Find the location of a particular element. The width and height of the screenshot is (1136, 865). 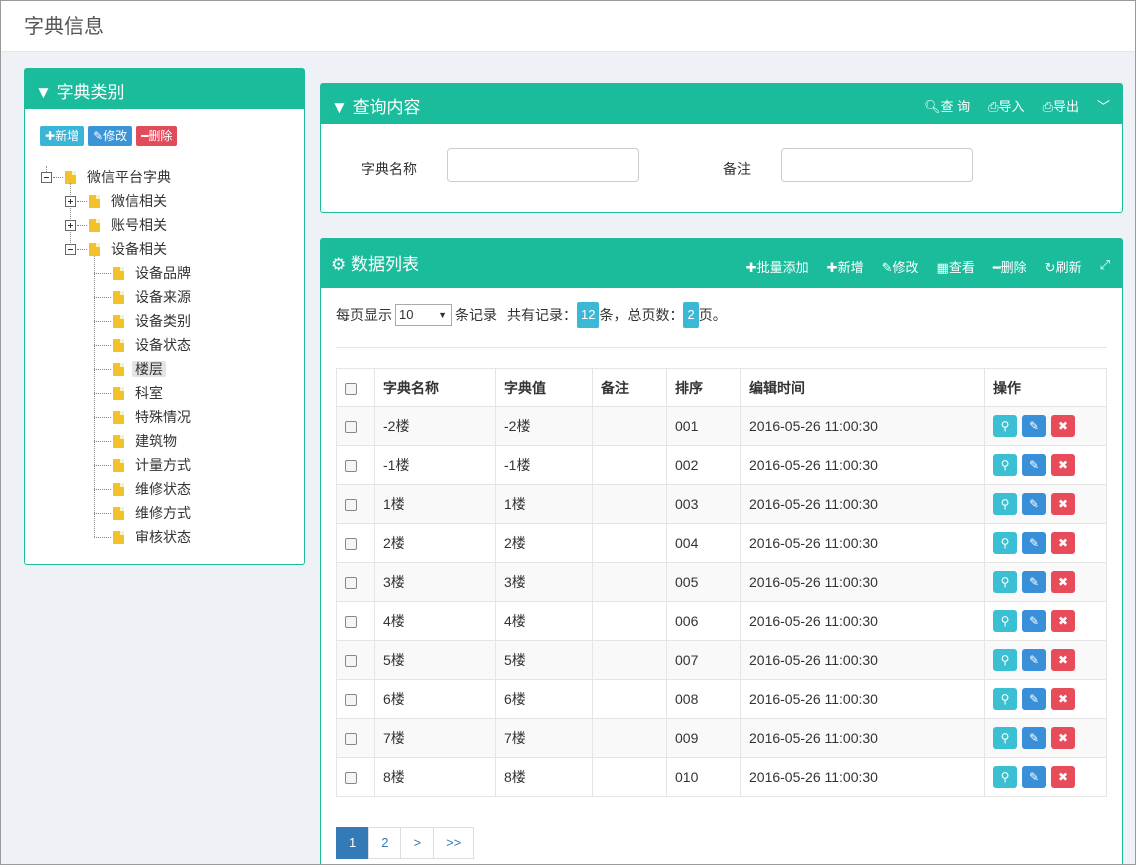

col-order-header: 排序 is located at coordinates (703, 387).